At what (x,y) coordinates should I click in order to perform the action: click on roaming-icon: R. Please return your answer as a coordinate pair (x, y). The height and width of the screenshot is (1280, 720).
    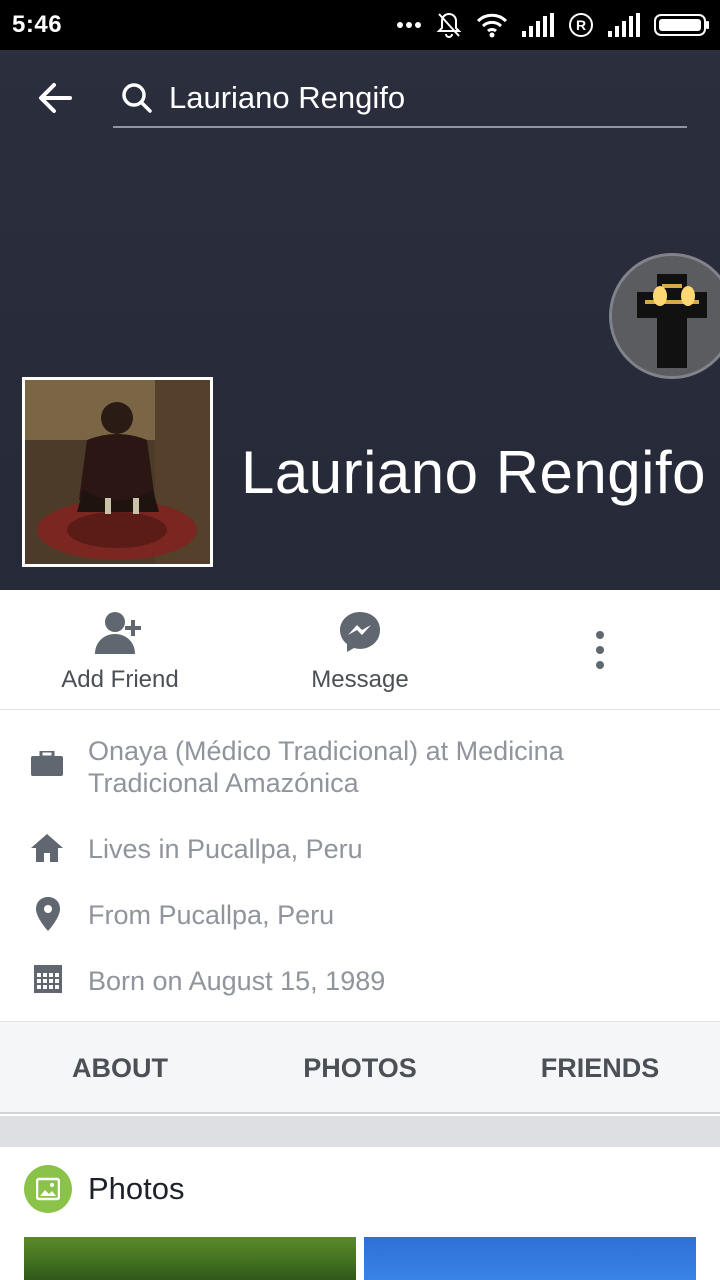
    Looking at the image, I should click on (581, 25).